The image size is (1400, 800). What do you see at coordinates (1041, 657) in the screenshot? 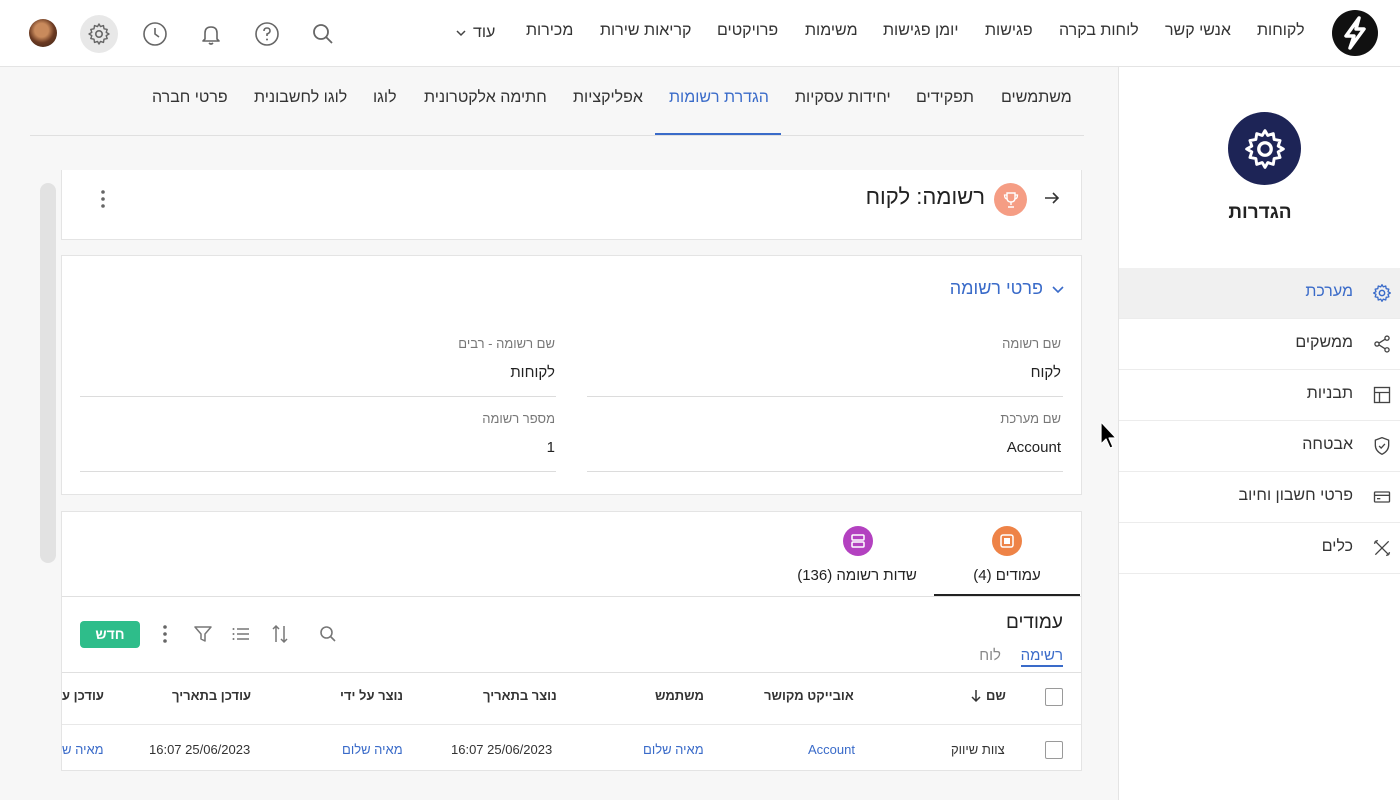
I see `view-list-tab: רשימה` at bounding box center [1041, 657].